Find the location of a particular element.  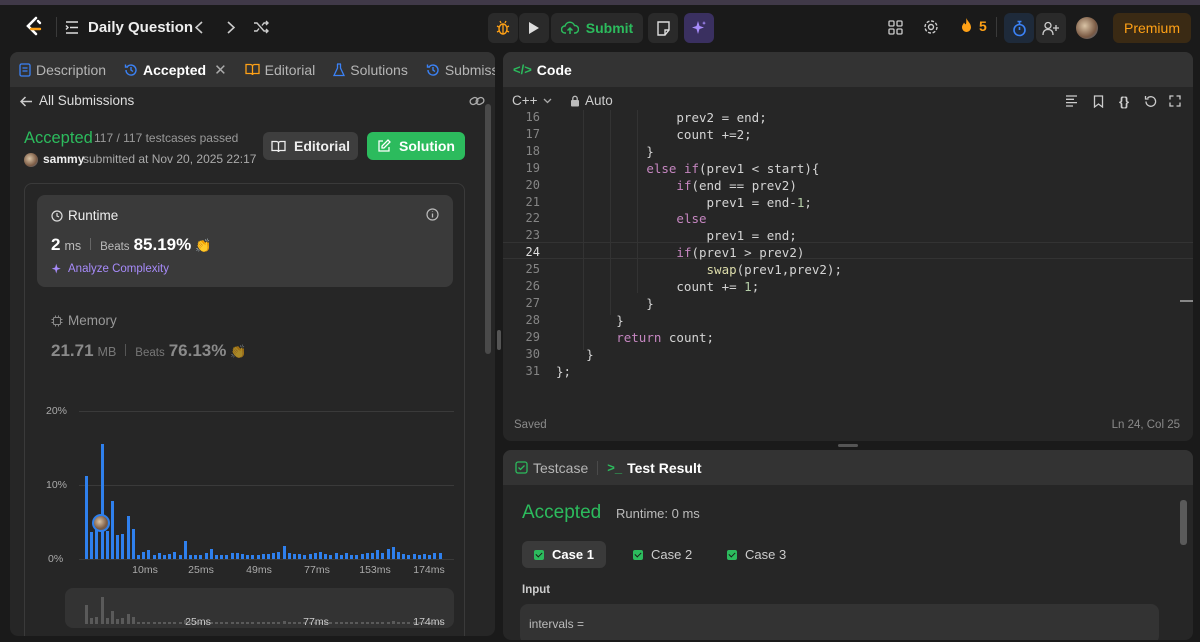

format-lines-icon is located at coordinates (1071, 101).